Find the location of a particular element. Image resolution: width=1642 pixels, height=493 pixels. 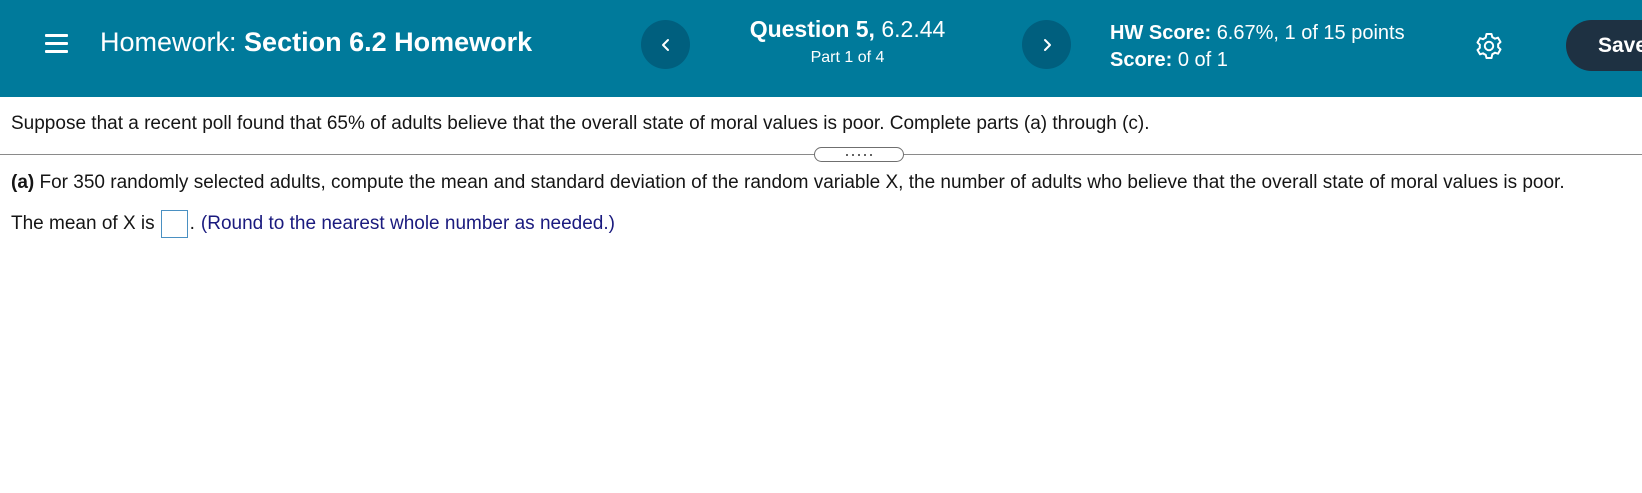

homework-title: Homework: Section 6.2 Homework is located at coordinates (316, 42).